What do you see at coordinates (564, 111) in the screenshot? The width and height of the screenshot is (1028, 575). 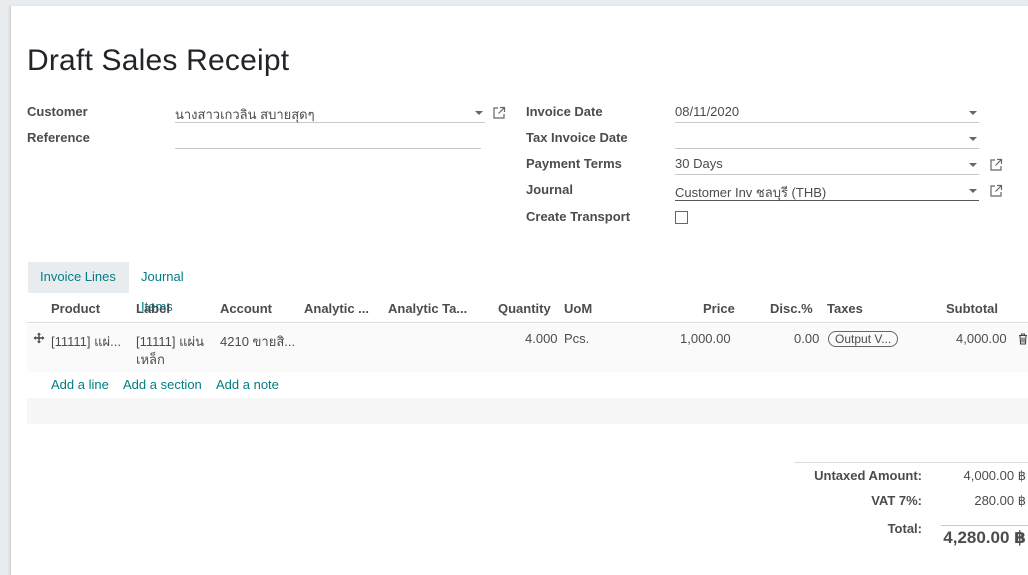 I see `invoice-date-label: Invoice Date` at bounding box center [564, 111].